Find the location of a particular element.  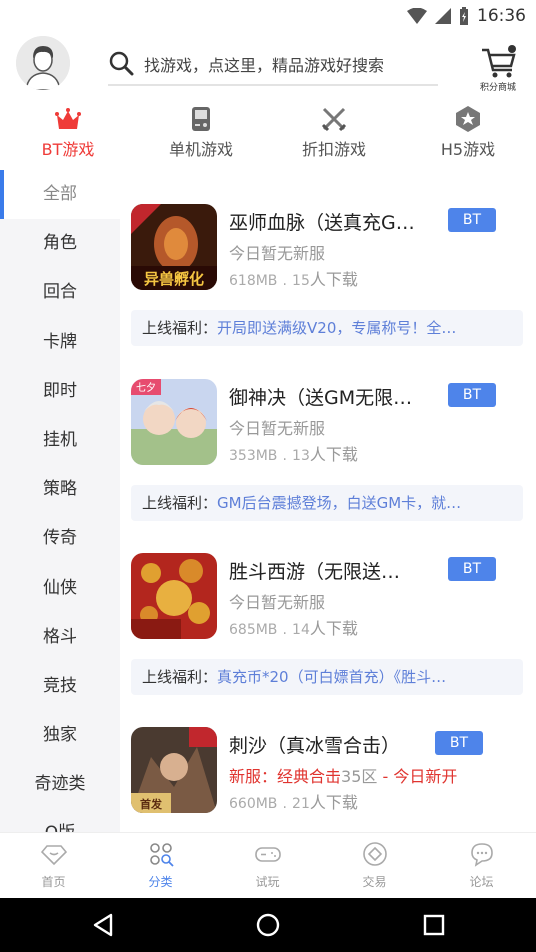

game-cover-image: 异兽孵化 is located at coordinates (174, 247).